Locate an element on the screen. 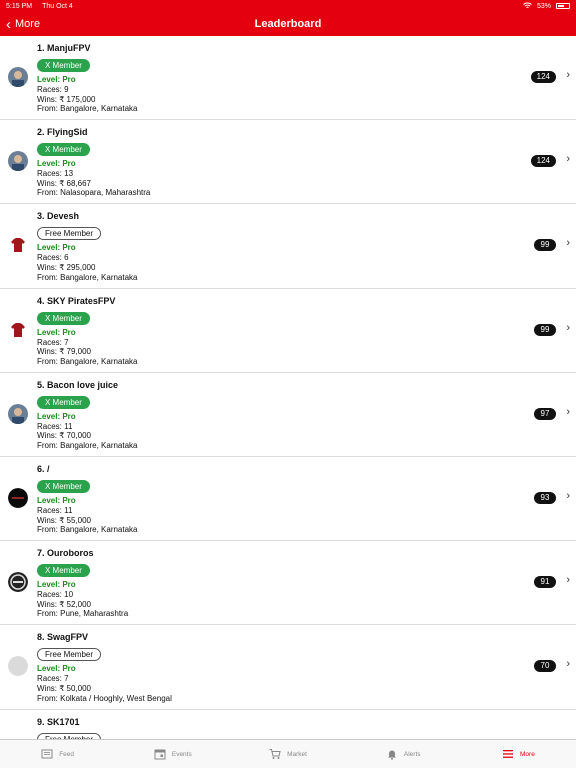 This screenshot has height=768, width=576. menu-icon is located at coordinates (508, 754).